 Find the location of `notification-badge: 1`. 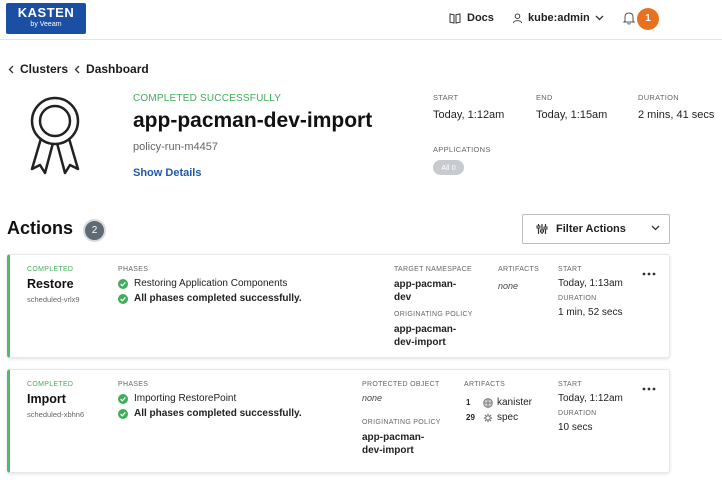

notification-badge: 1 is located at coordinates (648, 19).